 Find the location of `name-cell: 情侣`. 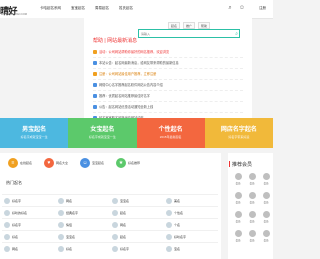

name-cell: 情侣 is located at coordinates (83, 224).